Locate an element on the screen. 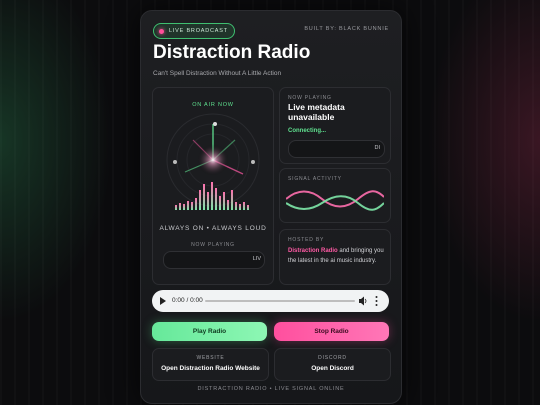 This screenshot has height=405, width=540. signal-wave-icon is located at coordinates (335, 200).